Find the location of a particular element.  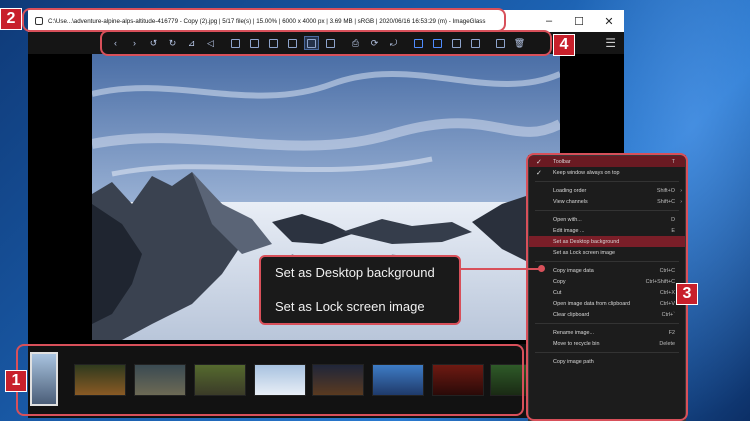

marker-2: 2 is located at coordinates (11, 19).